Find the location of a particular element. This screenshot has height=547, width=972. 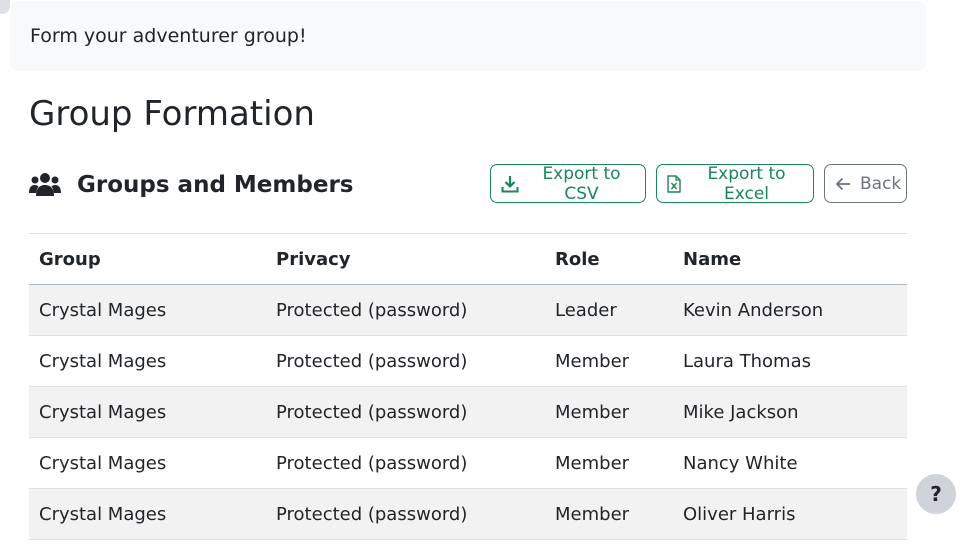

table-header: Group Privacy Role Name is located at coordinates (468, 259).